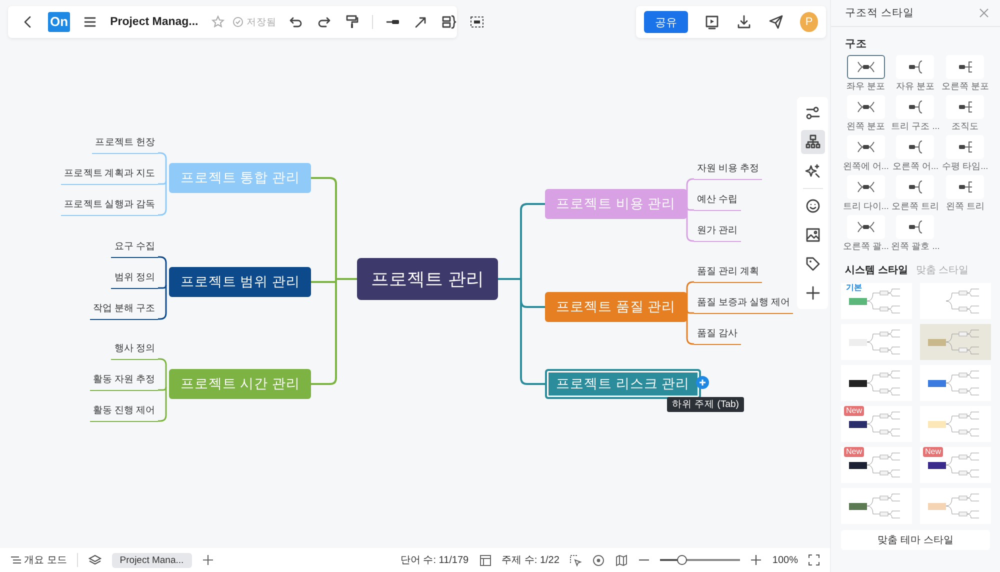 The height and width of the screenshot is (572, 1000). What do you see at coordinates (717, 200) in the screenshot?
I see `subtopic-node: 예산 수립` at bounding box center [717, 200].